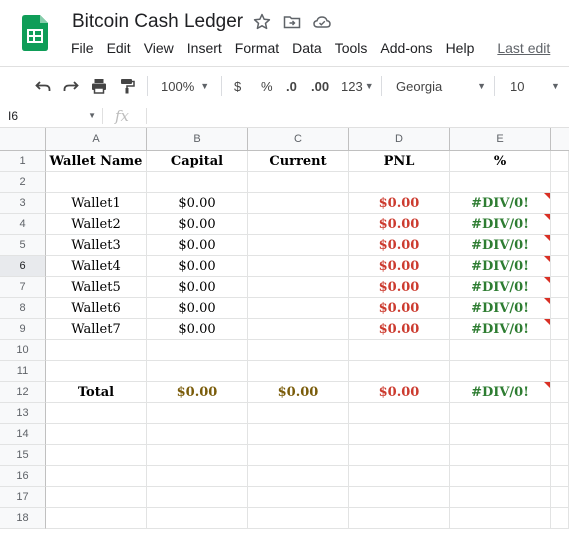 The image size is (569, 536). What do you see at coordinates (96, 203) in the screenshot?
I see `wallet-name-cell: Wallet1` at bounding box center [96, 203].